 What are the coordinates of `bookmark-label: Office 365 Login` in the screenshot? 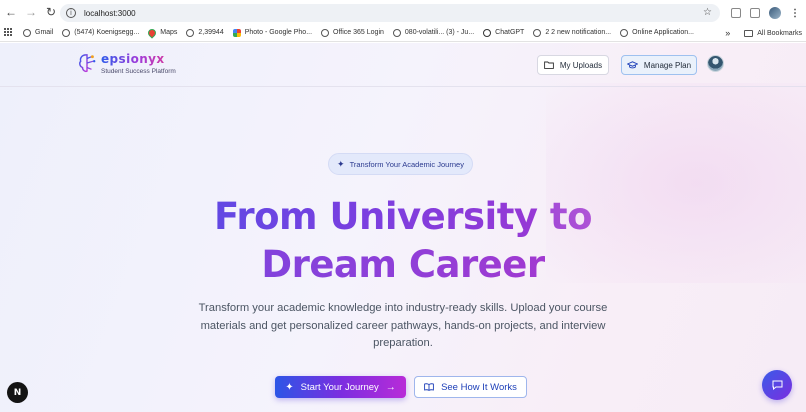 It's located at (358, 32).